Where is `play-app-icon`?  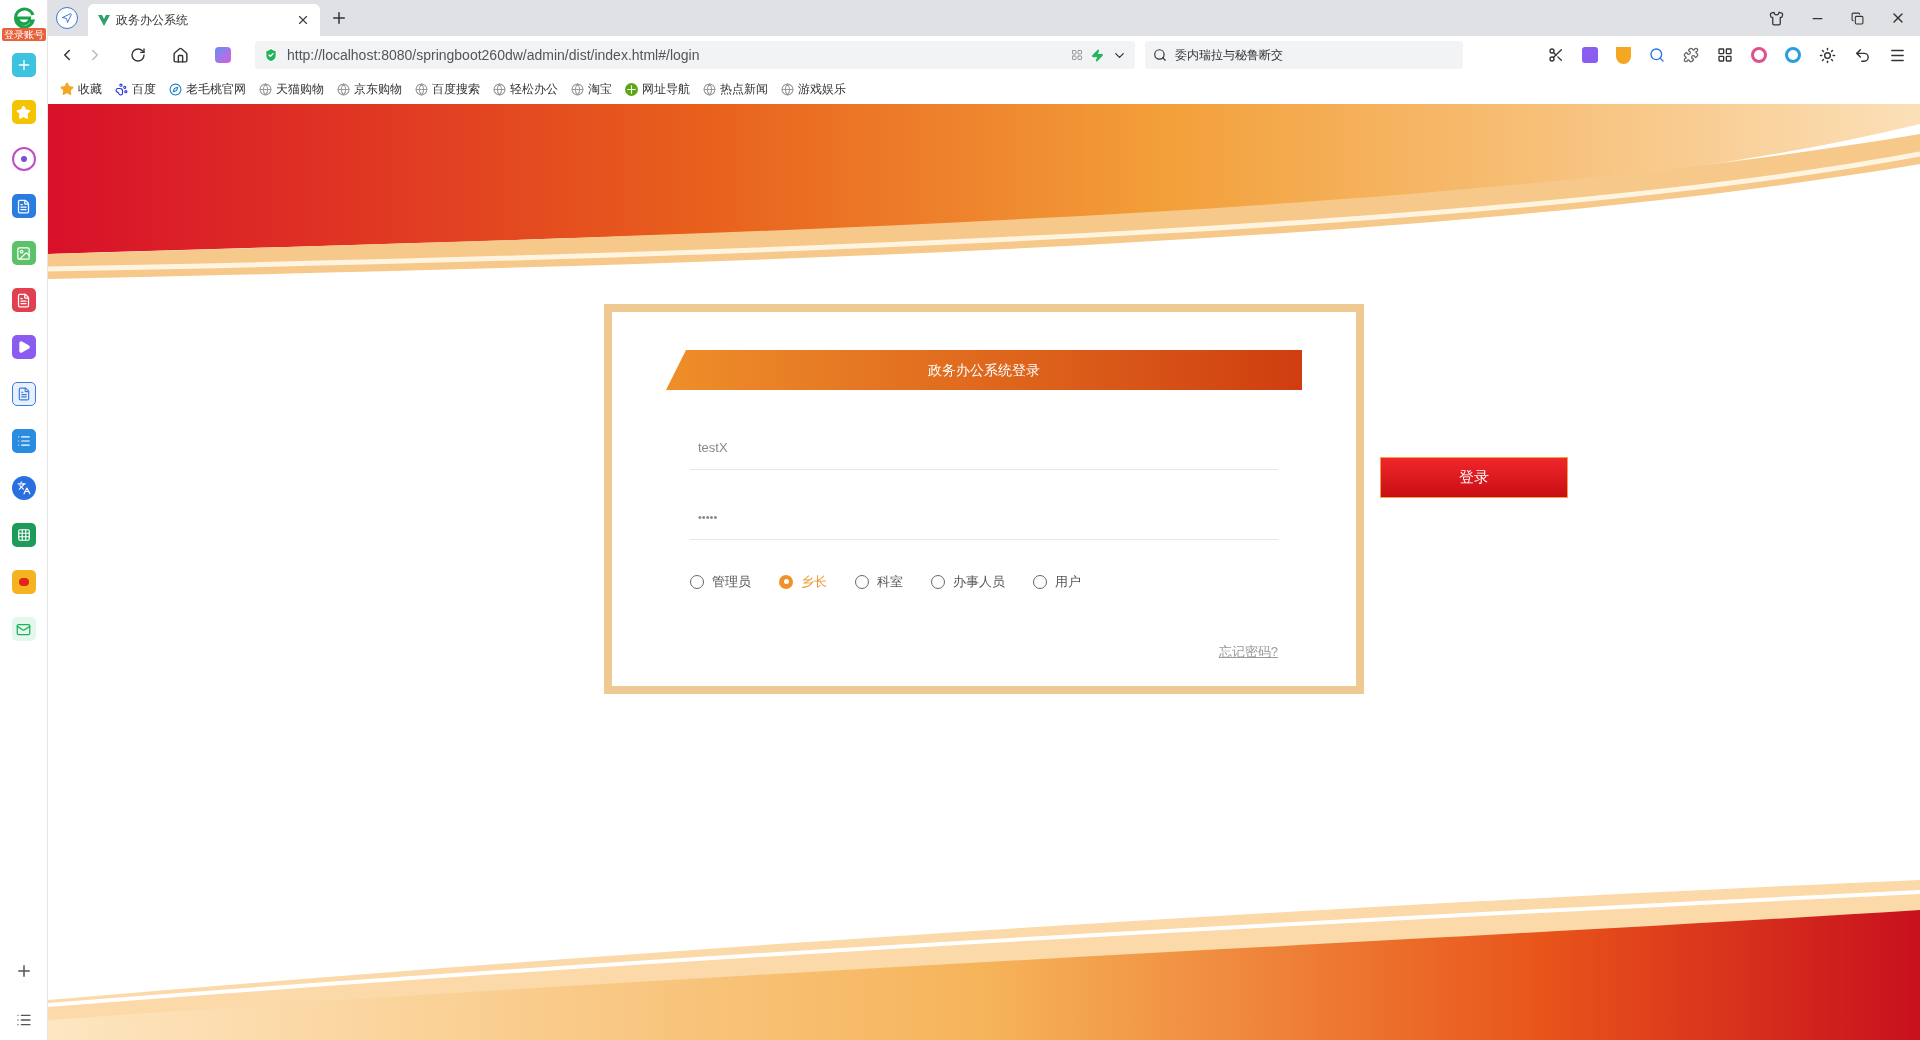
play-app-icon is located at coordinates (23, 347).